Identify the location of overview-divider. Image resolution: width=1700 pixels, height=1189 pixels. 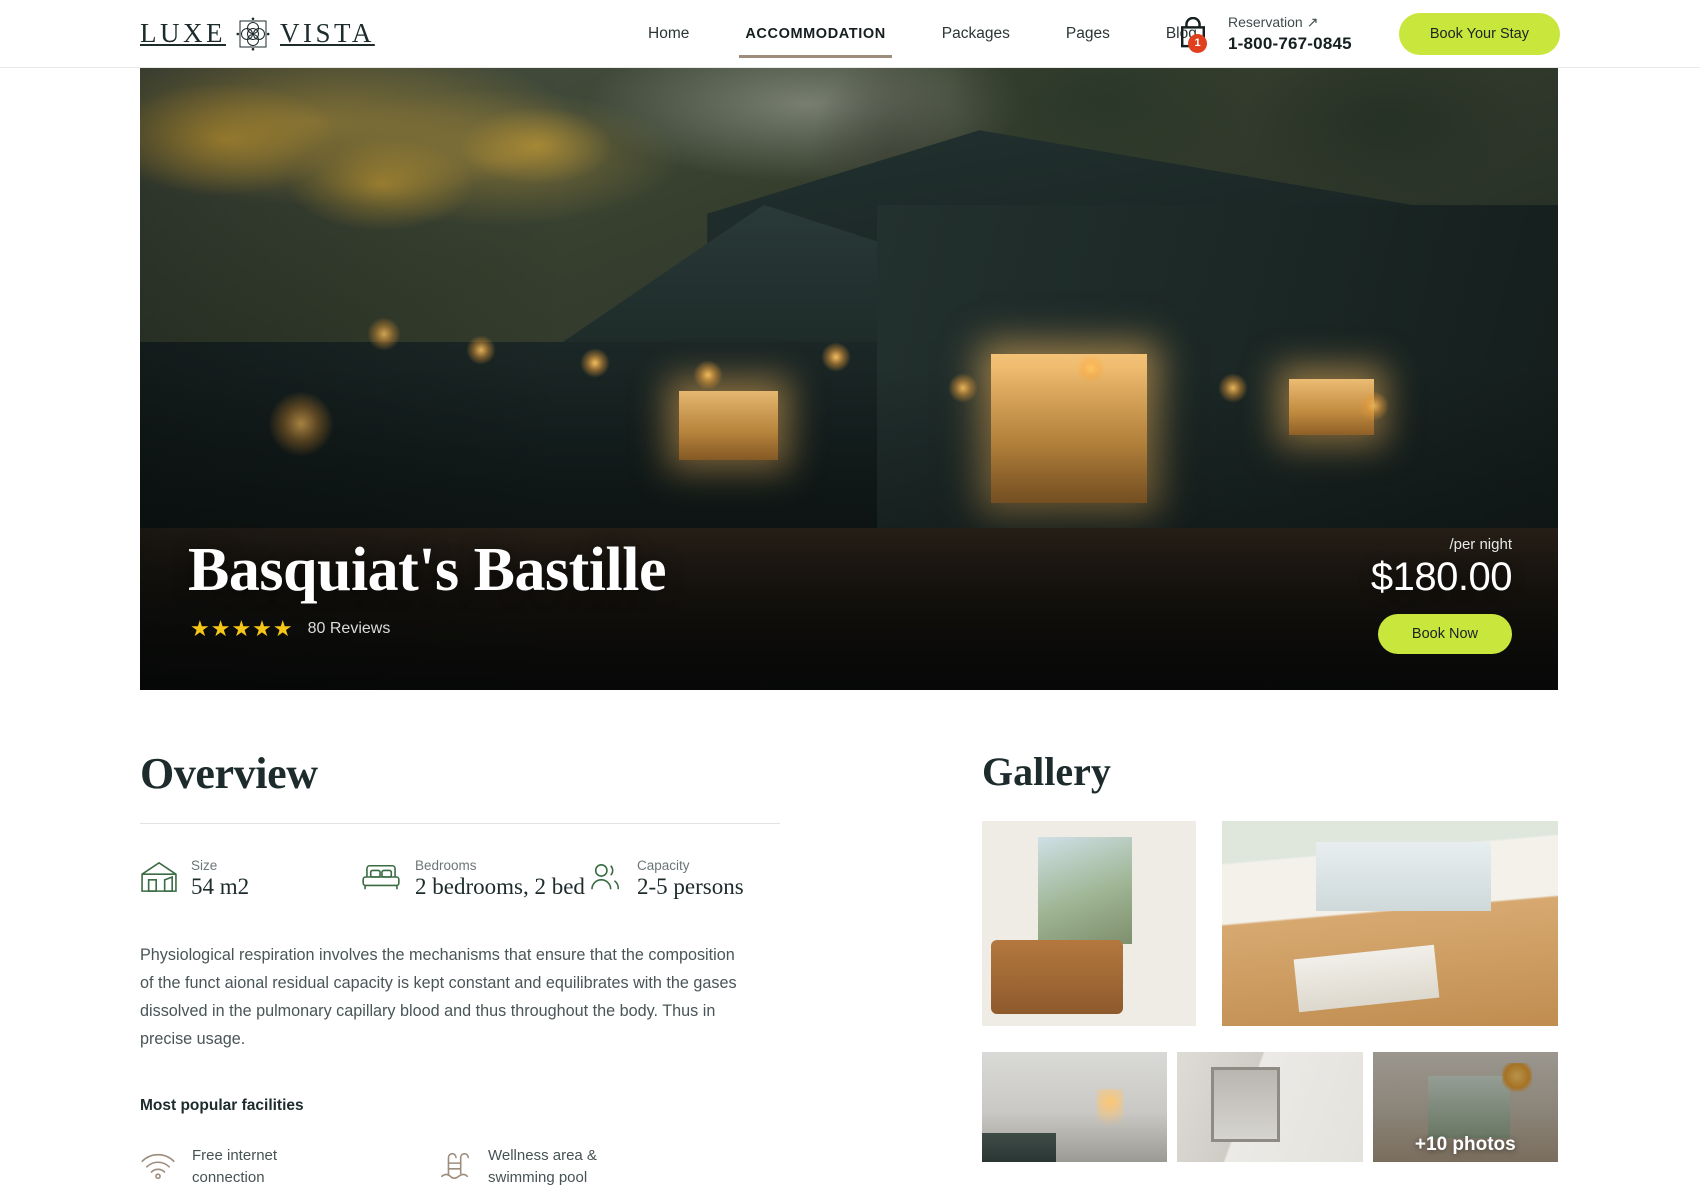
(460, 823).